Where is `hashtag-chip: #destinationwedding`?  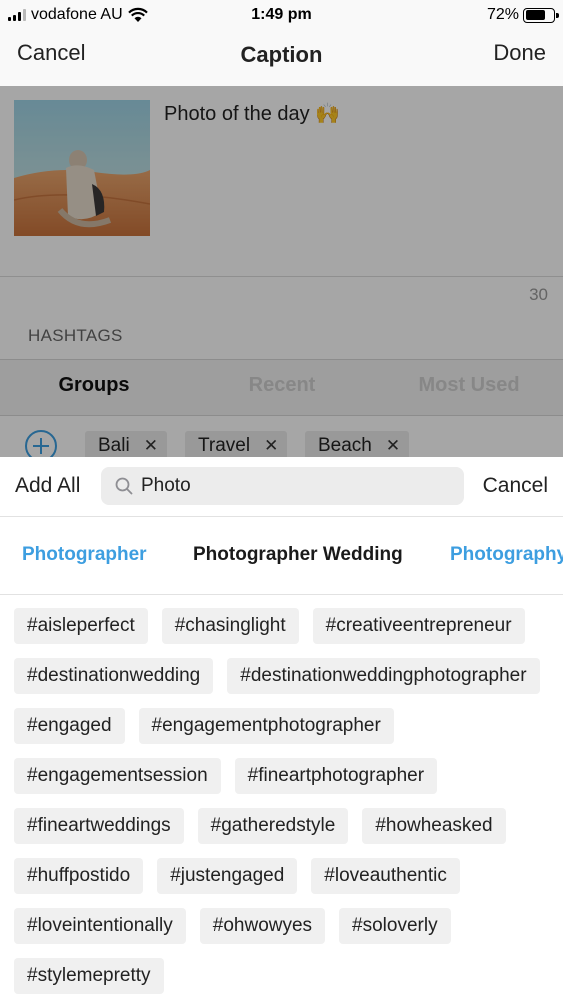 hashtag-chip: #destinationwedding is located at coordinates (114, 676).